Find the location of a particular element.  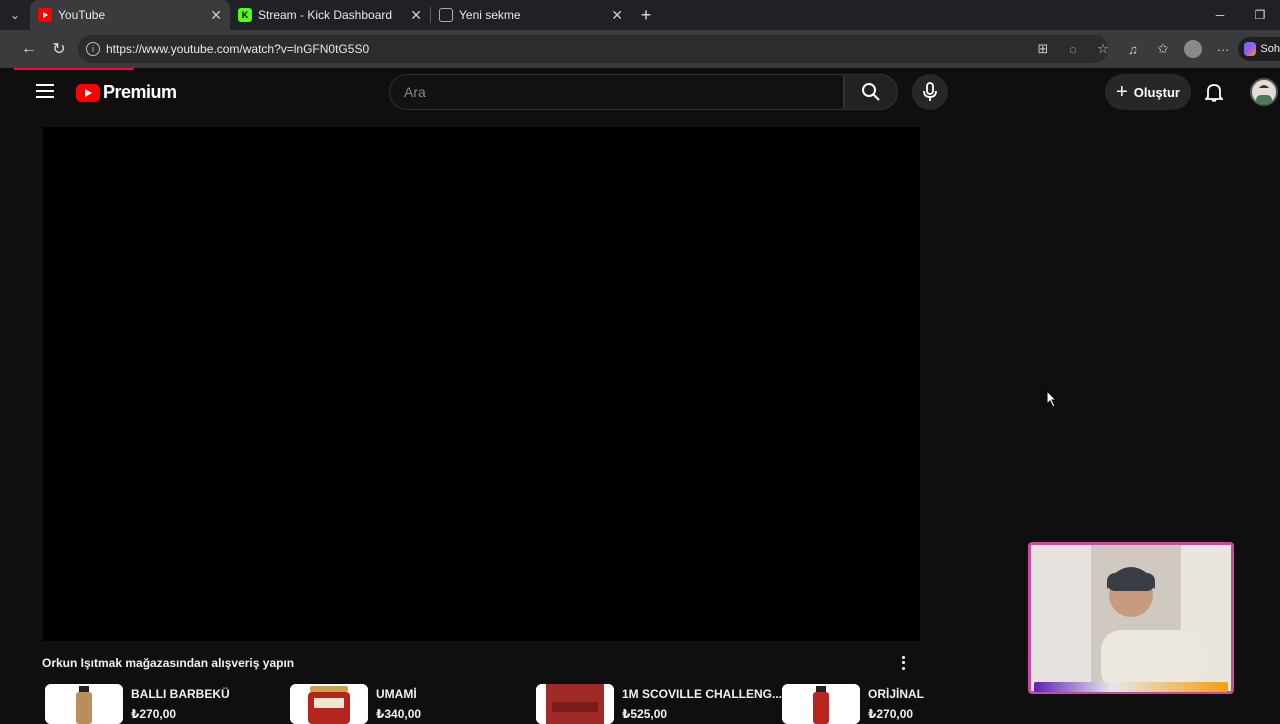

webcam-overlay is located at coordinates (1131, 618).